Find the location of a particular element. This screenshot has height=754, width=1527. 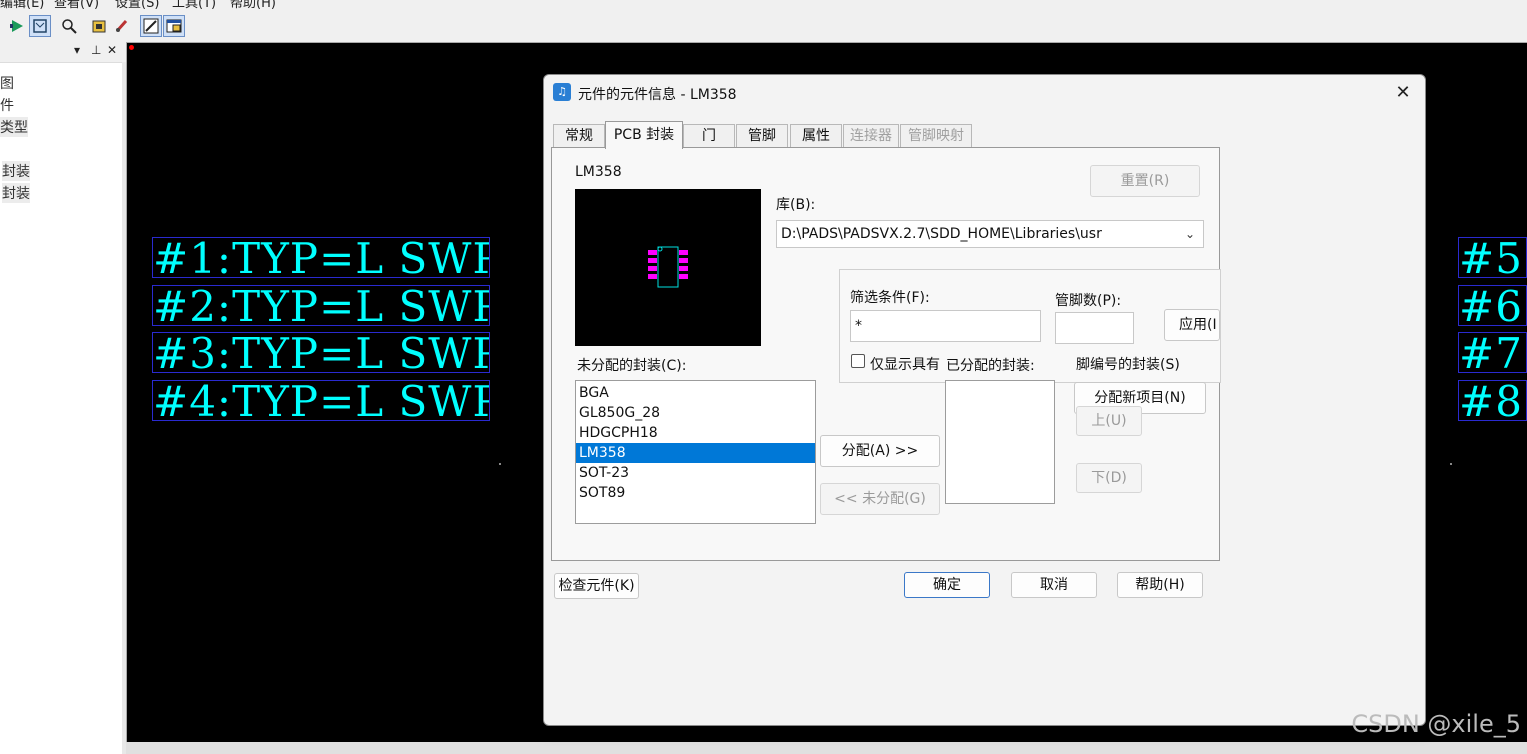

pin-number-suffix: 脚编号的封装(S) is located at coordinates (1128, 365).